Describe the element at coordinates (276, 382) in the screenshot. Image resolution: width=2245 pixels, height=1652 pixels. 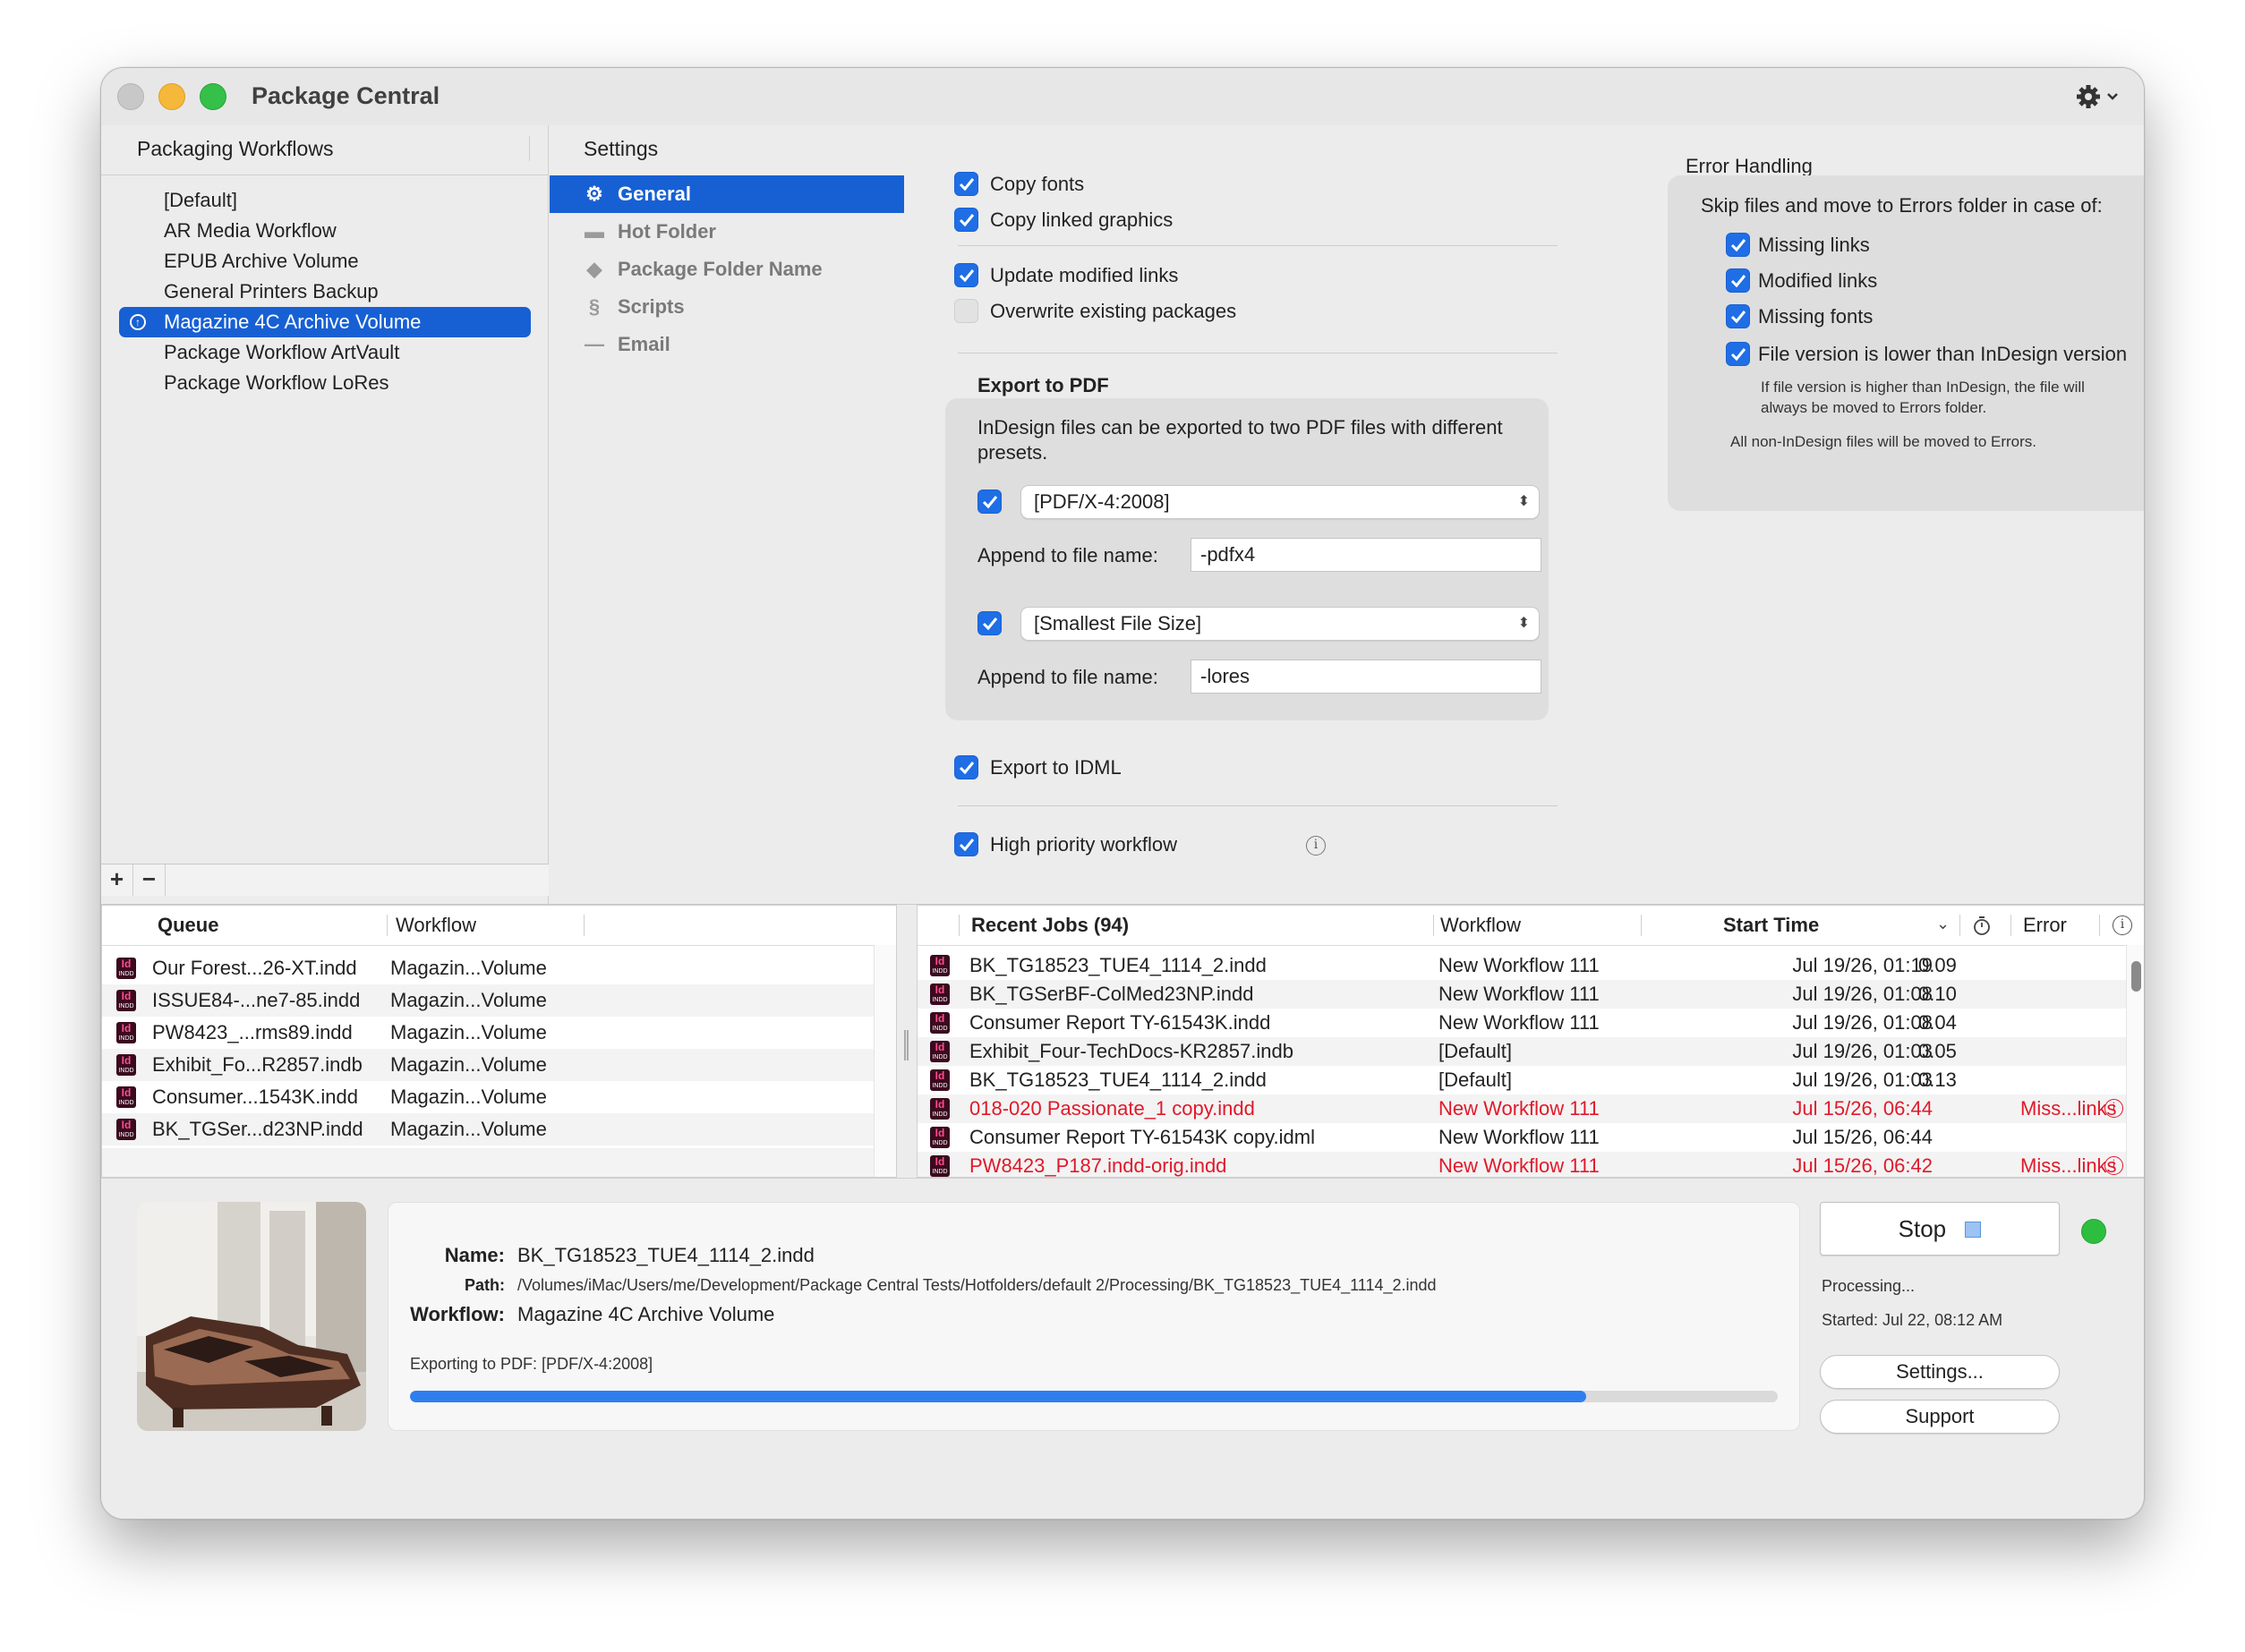
I see `workflow-item-label: Package Workflow LoRes` at that location.